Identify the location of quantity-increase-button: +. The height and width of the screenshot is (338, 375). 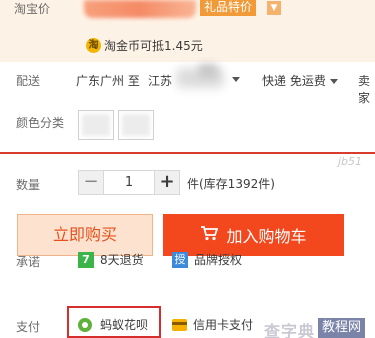
(166, 182).